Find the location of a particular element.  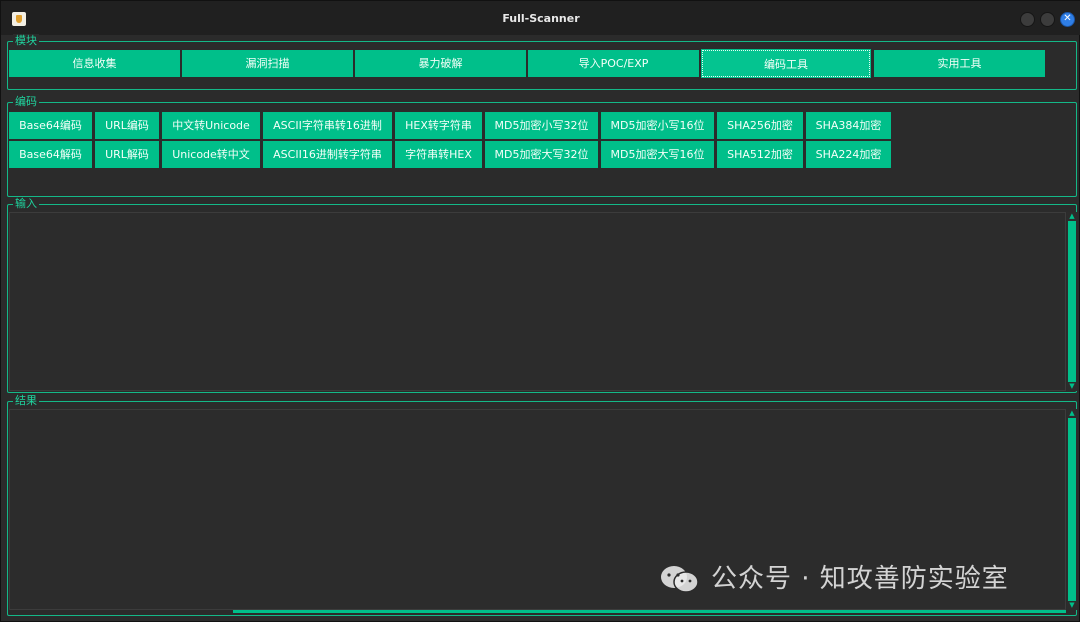

title-bar: Full-Scanner ✕ is located at coordinates (540, 18).